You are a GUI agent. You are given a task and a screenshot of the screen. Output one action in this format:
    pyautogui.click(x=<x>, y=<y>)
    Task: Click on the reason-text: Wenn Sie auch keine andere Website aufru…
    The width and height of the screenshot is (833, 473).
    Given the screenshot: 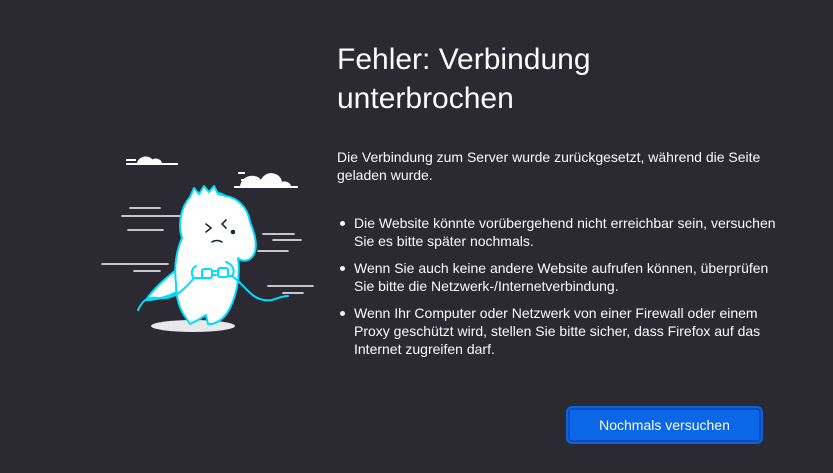 What is the action you would take?
    pyautogui.click(x=561, y=277)
    